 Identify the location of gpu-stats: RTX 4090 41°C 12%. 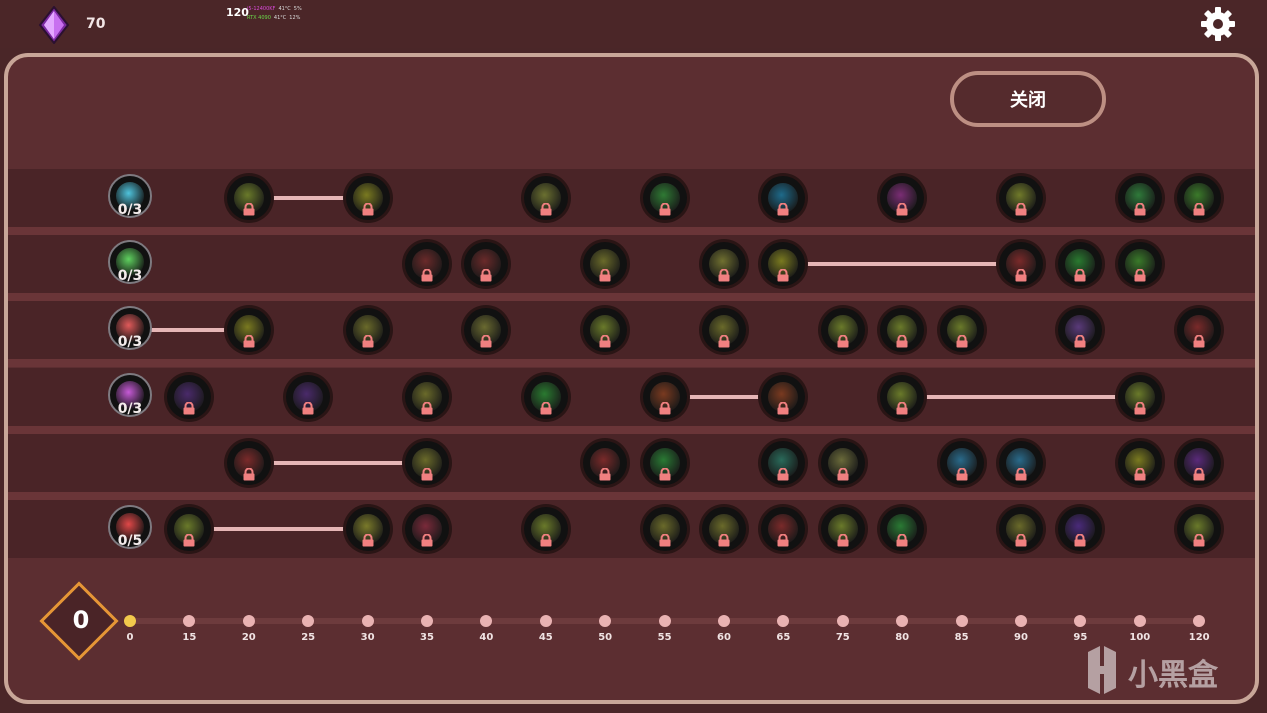
(273, 18).